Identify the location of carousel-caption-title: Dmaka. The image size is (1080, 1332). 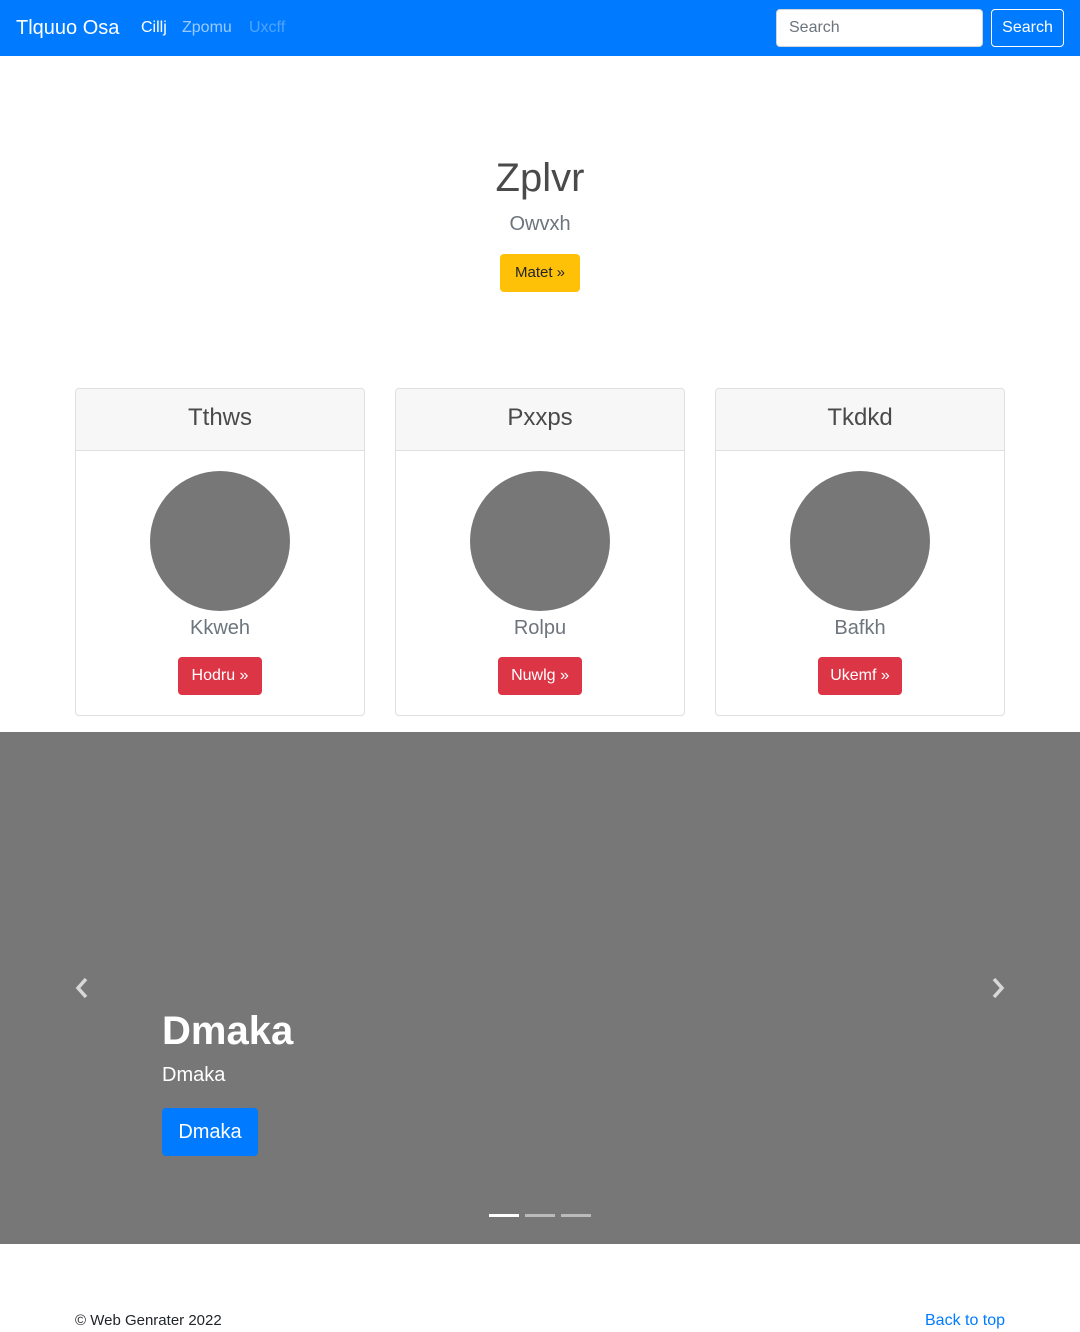
(228, 1031).